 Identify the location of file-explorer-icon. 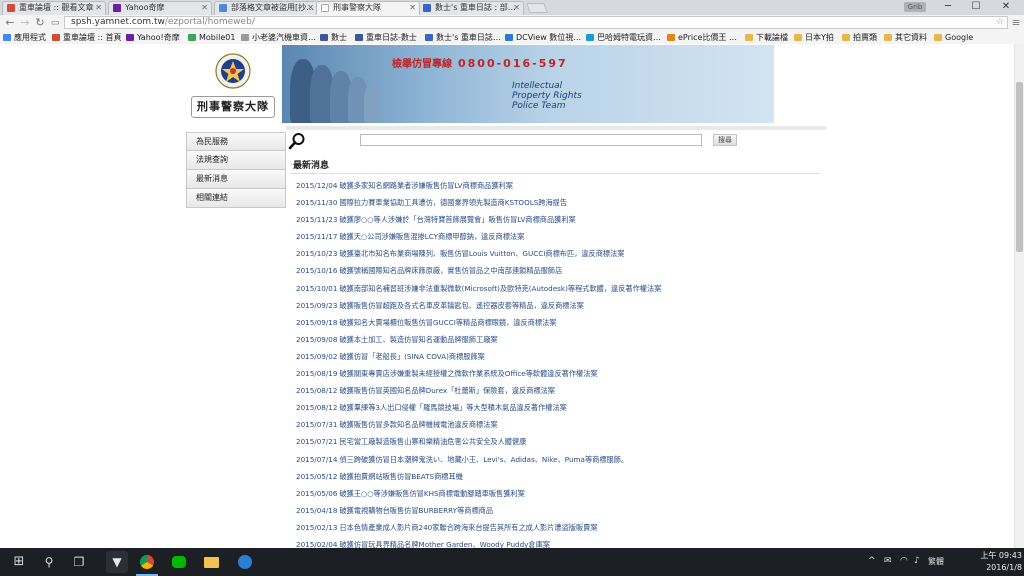
(211, 562).